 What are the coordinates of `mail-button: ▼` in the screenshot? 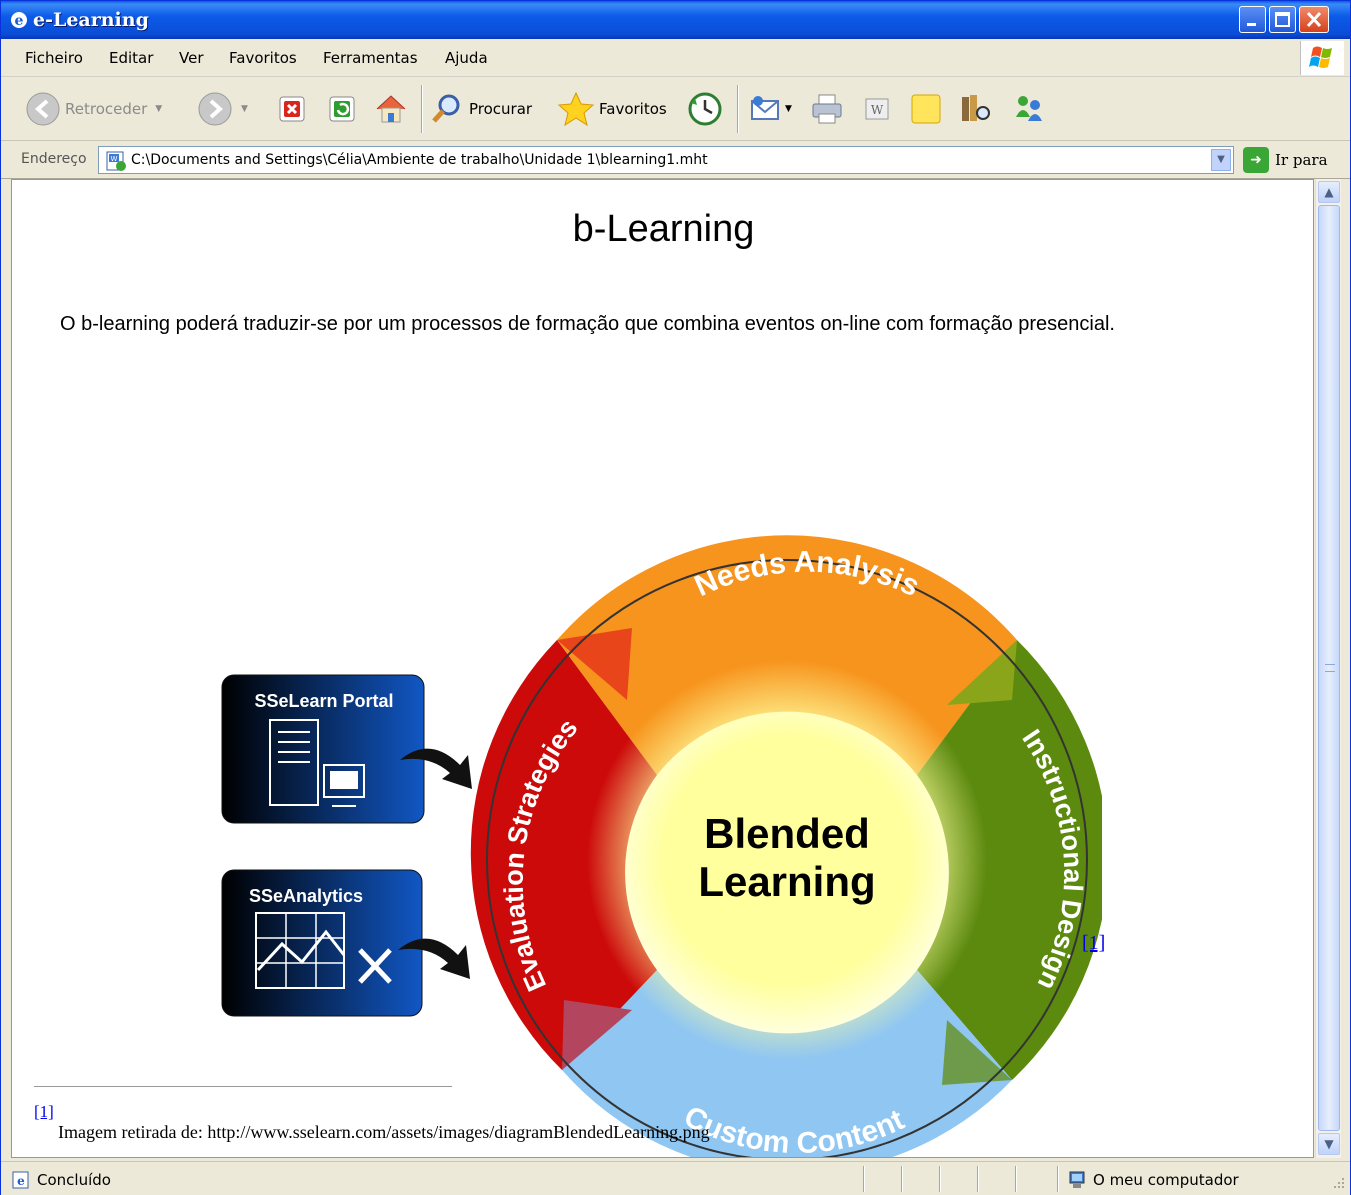 It's located at (770, 109).